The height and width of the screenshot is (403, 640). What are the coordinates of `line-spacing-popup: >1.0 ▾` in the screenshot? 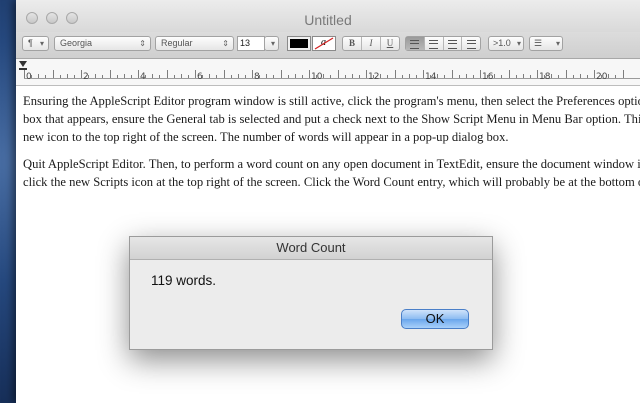 It's located at (506, 43).